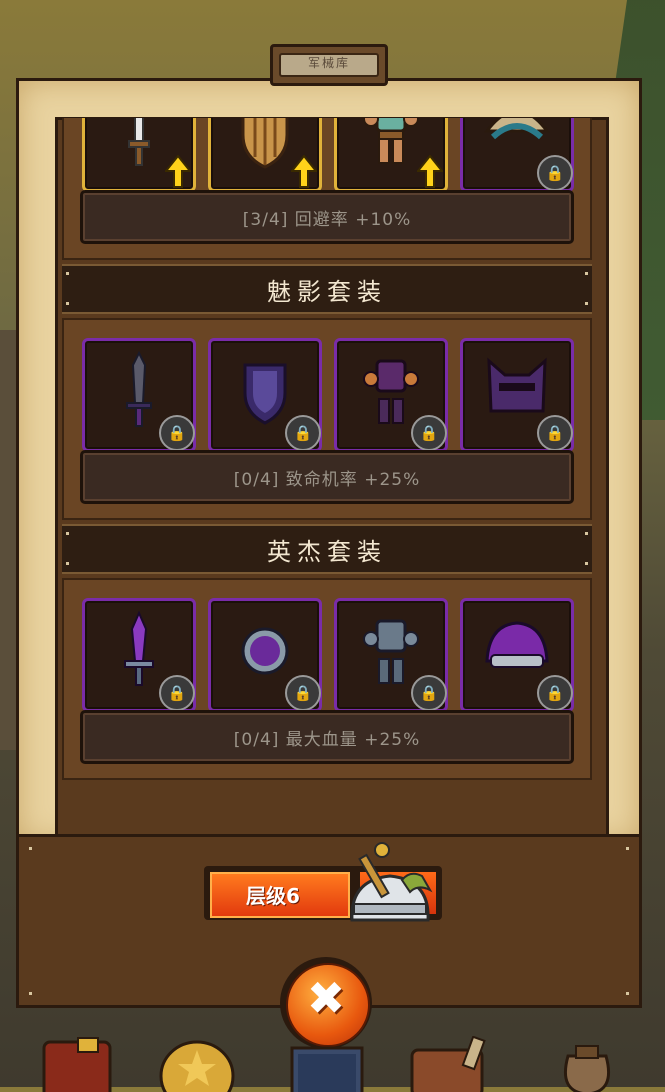 This screenshot has width=665, height=1092. What do you see at coordinates (327, 217) in the screenshot?
I see `set-bonus-1: [3/4] 回避率 +10%` at bounding box center [327, 217].